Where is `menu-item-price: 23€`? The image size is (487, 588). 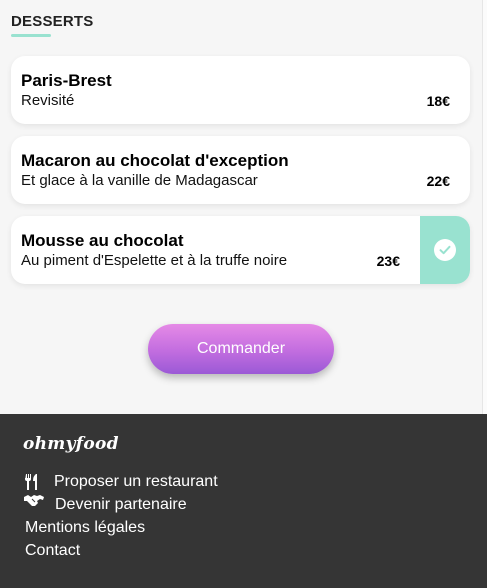
menu-item-price: 23€ is located at coordinates (388, 261).